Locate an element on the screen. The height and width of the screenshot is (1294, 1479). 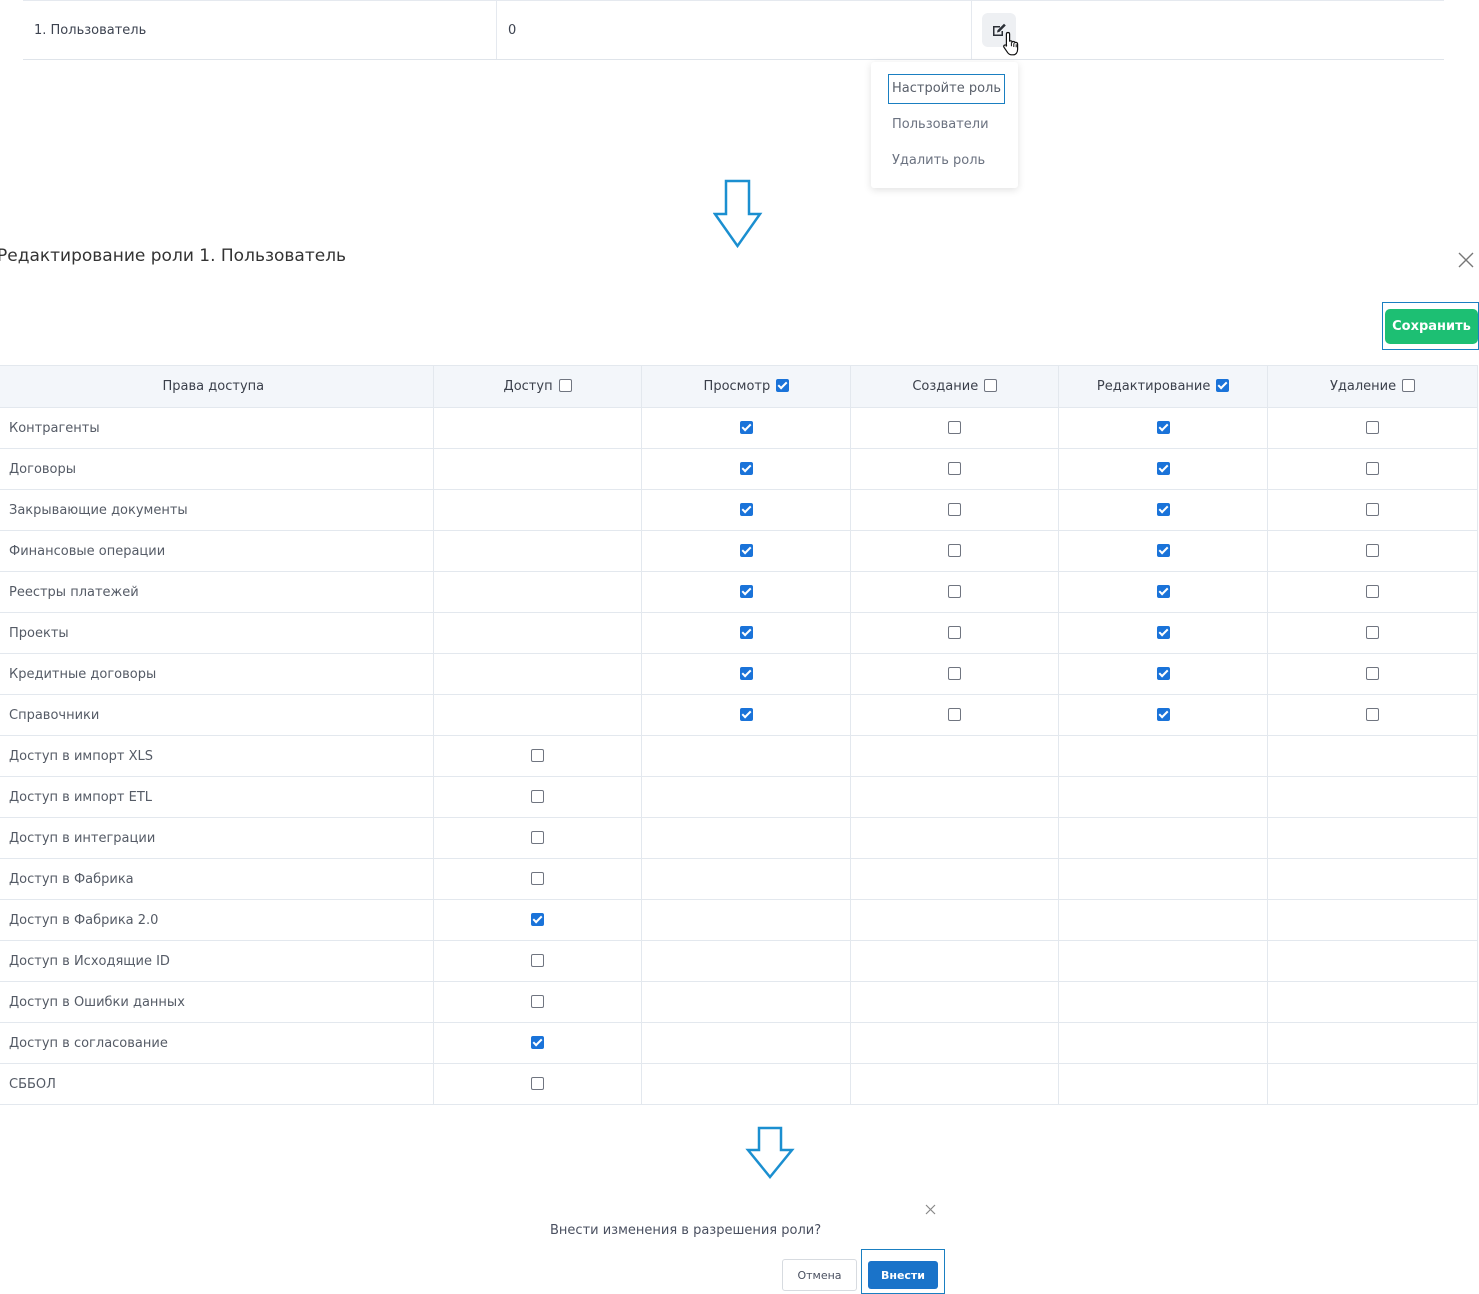
permission-name: Доступ в импорт ETL is located at coordinates (217, 797).